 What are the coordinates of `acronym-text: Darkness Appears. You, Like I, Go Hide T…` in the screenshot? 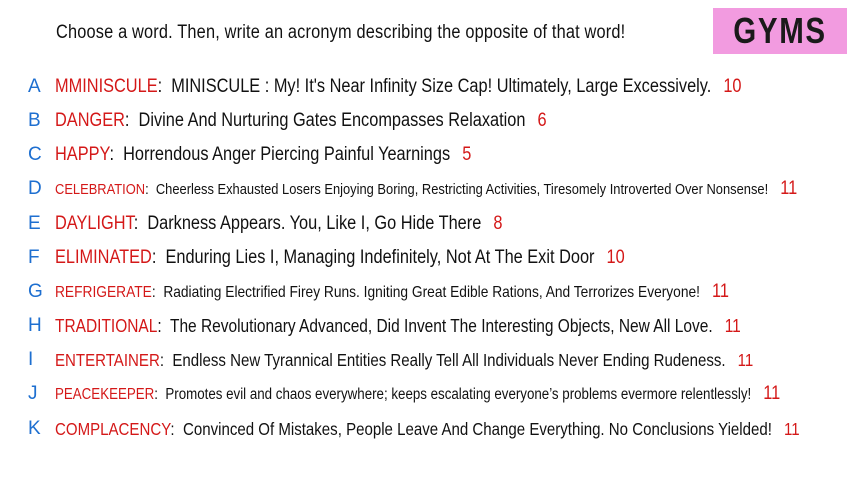 It's located at (314, 223).